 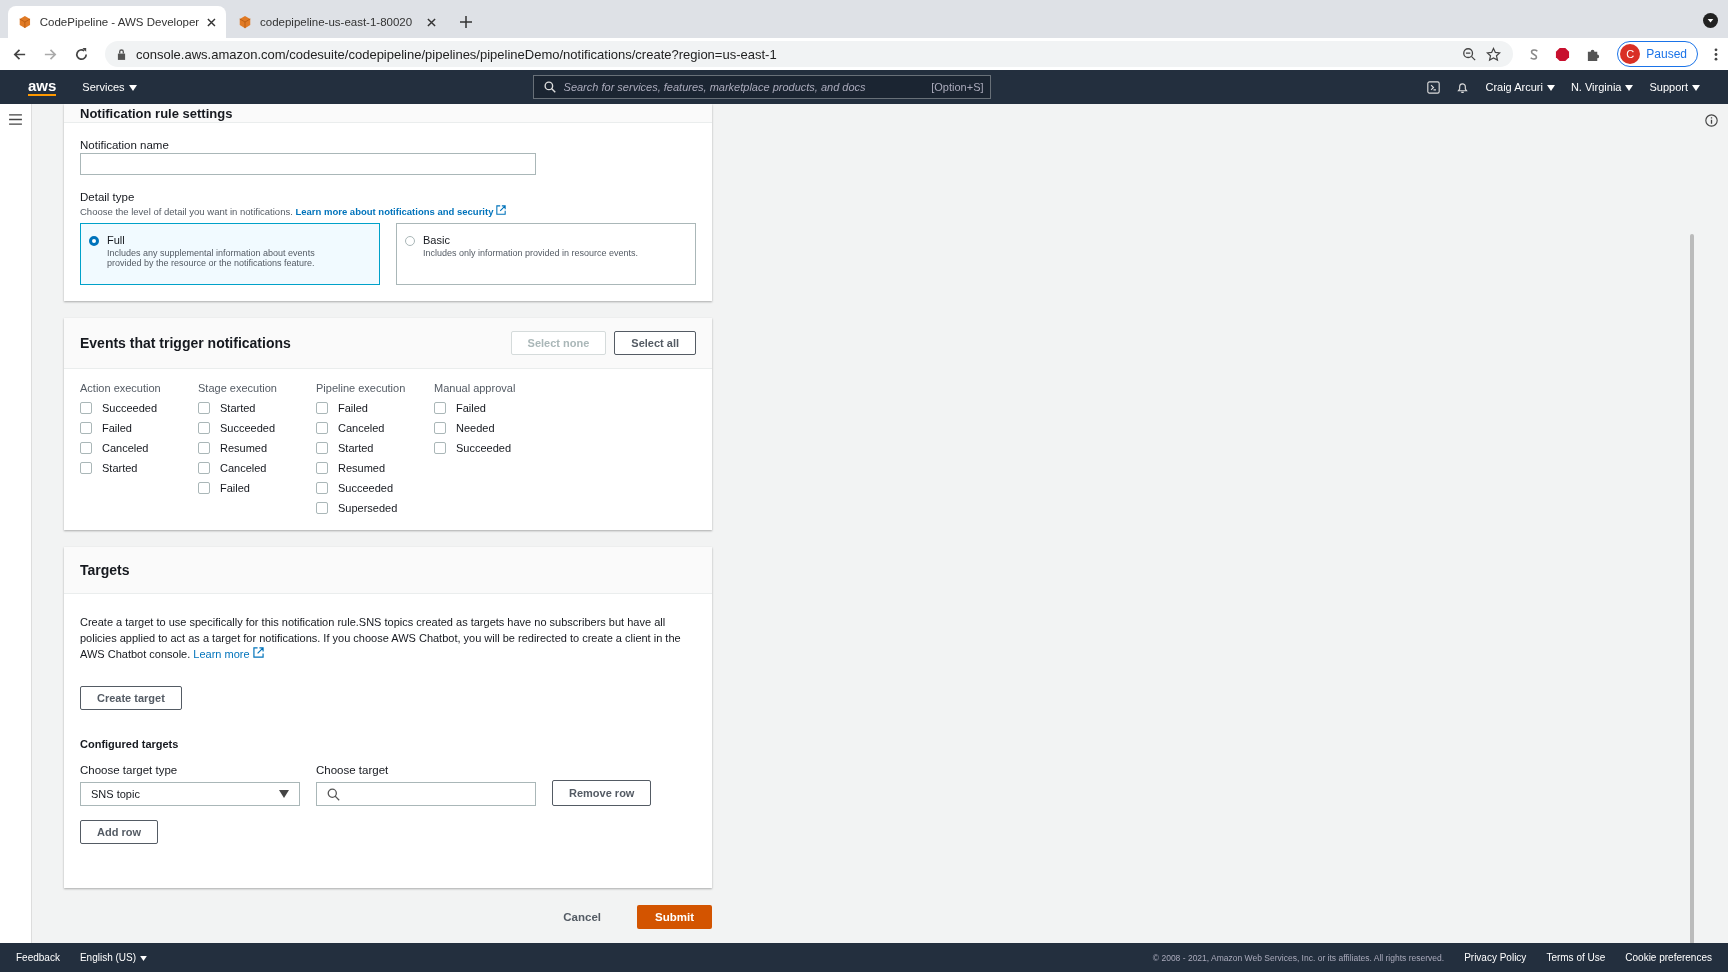 What do you see at coordinates (121, 388) in the screenshot?
I see `group-title: Action execution` at bounding box center [121, 388].